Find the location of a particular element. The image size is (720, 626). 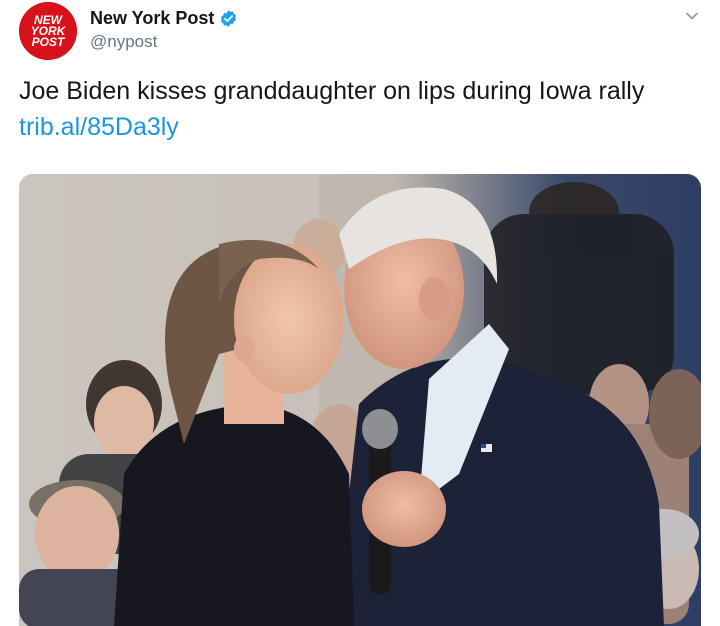

display-name-row: New York Post is located at coordinates (164, 18).